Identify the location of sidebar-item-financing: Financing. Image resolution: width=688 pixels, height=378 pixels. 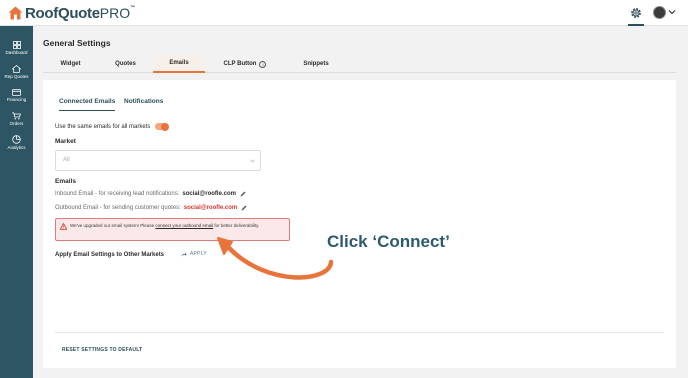
(16, 95).